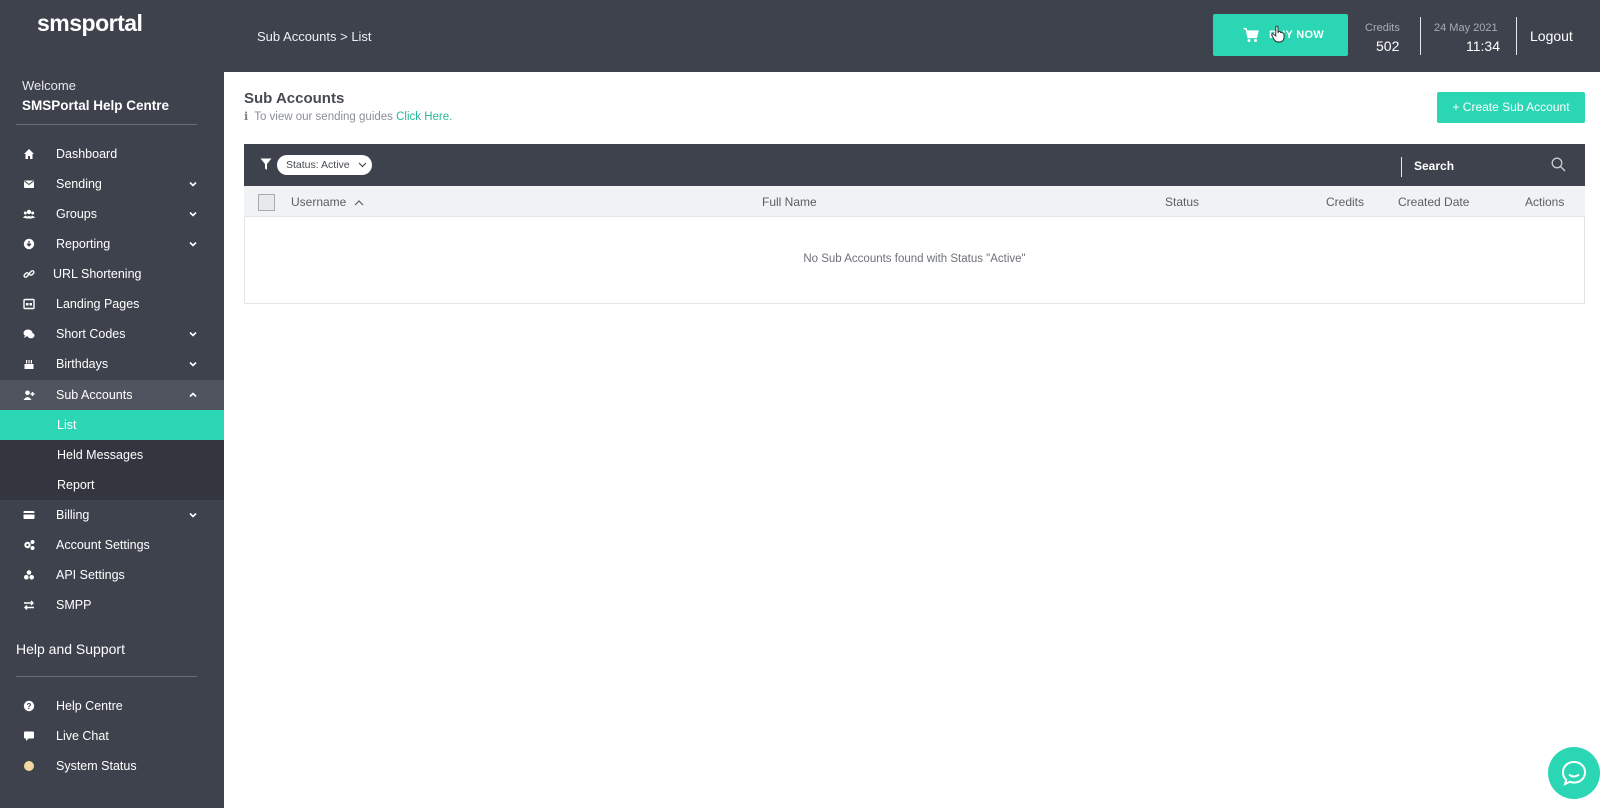 This screenshot has width=1600, height=808. I want to click on sidebar-subitem-label: Held Messages, so click(100, 455).